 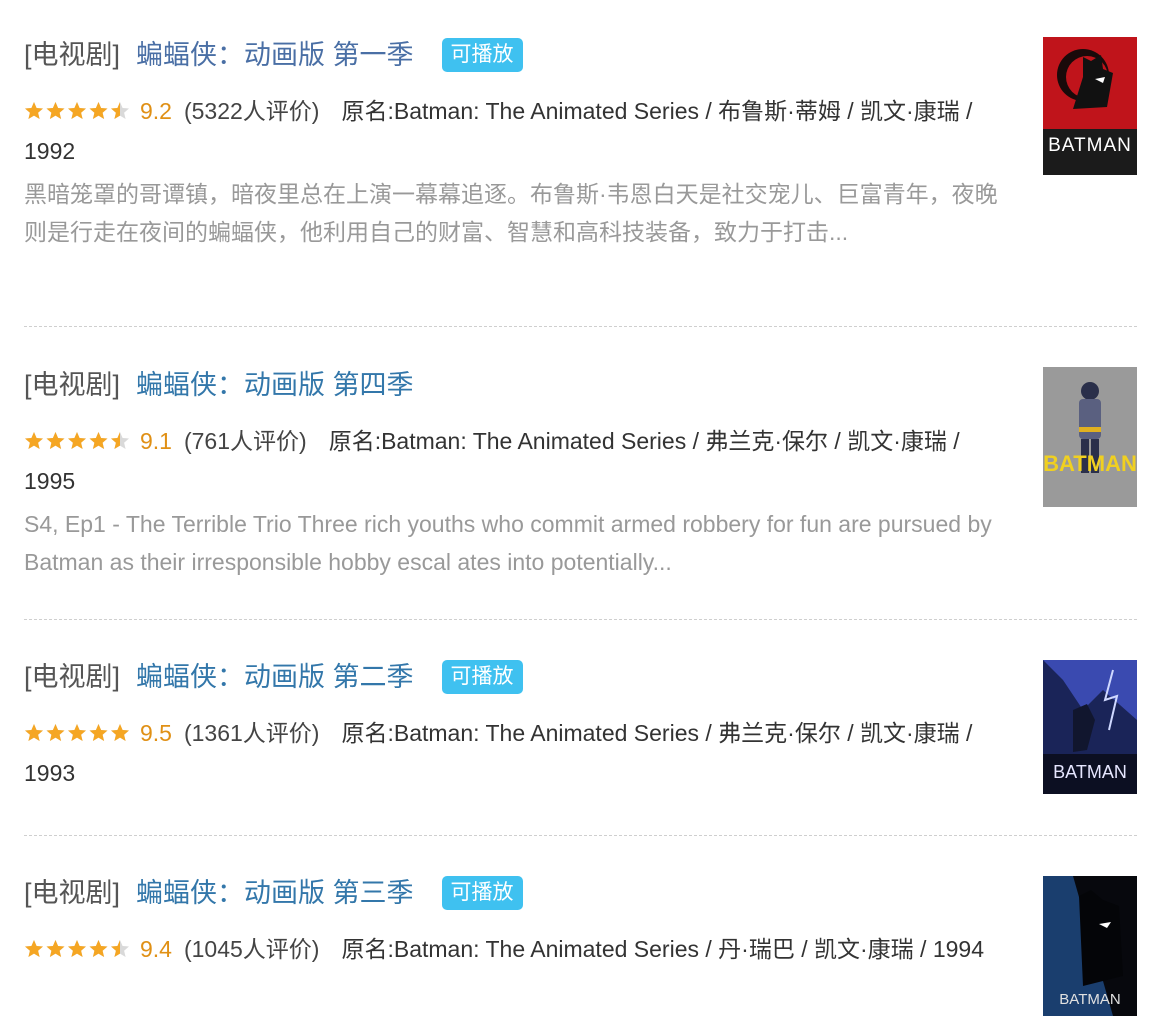 What do you see at coordinates (156, 441) in the screenshot?
I see `rating-score: 9.1` at bounding box center [156, 441].